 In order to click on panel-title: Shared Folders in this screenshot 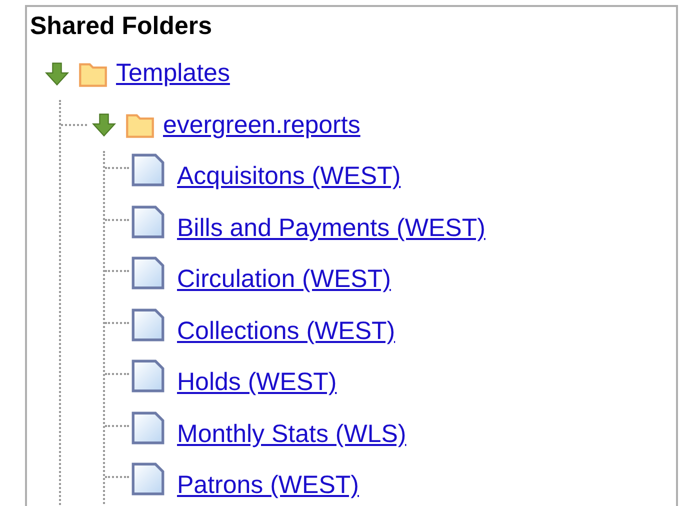, I will do `click(121, 26)`.